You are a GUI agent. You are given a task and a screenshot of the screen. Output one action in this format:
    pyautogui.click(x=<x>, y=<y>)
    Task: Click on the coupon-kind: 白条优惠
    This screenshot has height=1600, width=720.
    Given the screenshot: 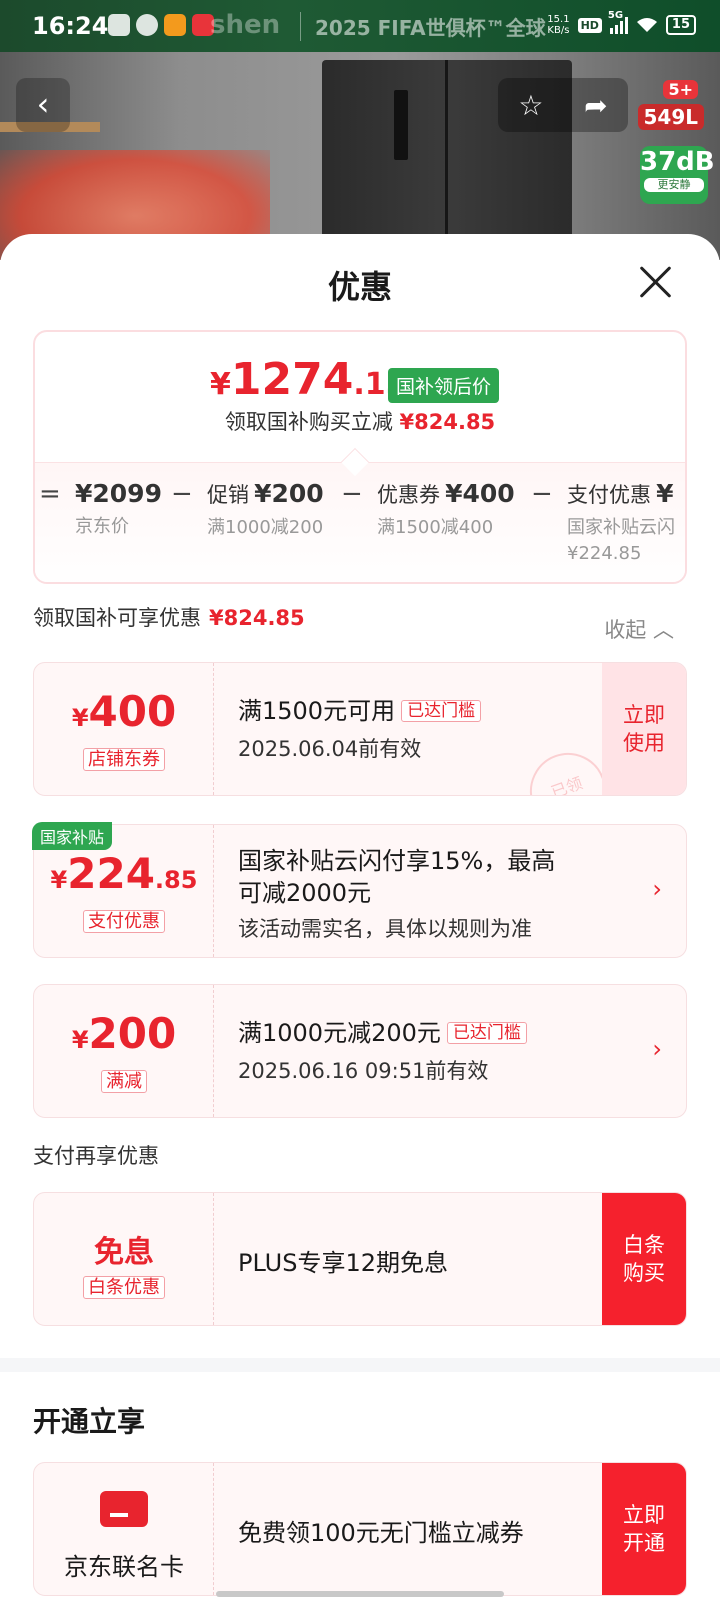 What is the action you would take?
    pyautogui.click(x=124, y=1286)
    